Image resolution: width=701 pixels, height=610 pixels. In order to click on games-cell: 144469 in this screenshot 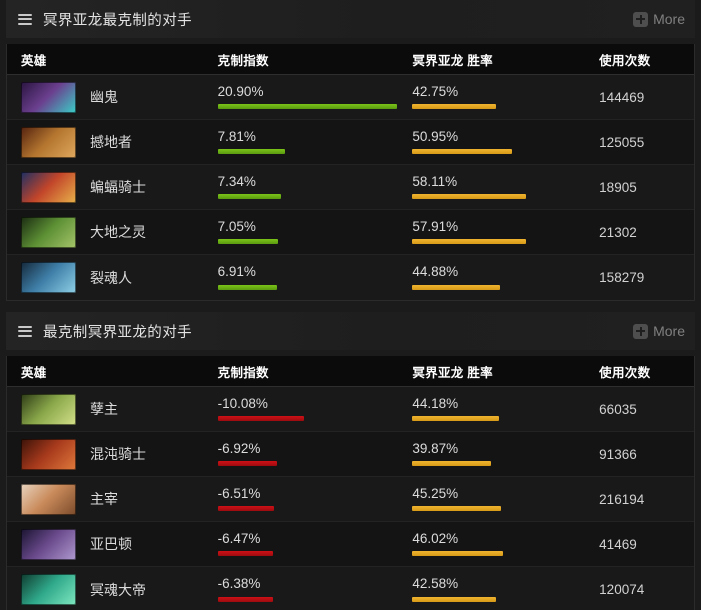, I will do `click(642, 97)`.